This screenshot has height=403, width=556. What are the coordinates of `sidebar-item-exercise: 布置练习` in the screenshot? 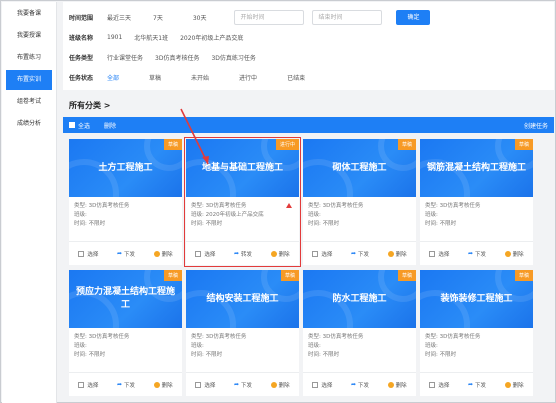 It's located at (29, 58).